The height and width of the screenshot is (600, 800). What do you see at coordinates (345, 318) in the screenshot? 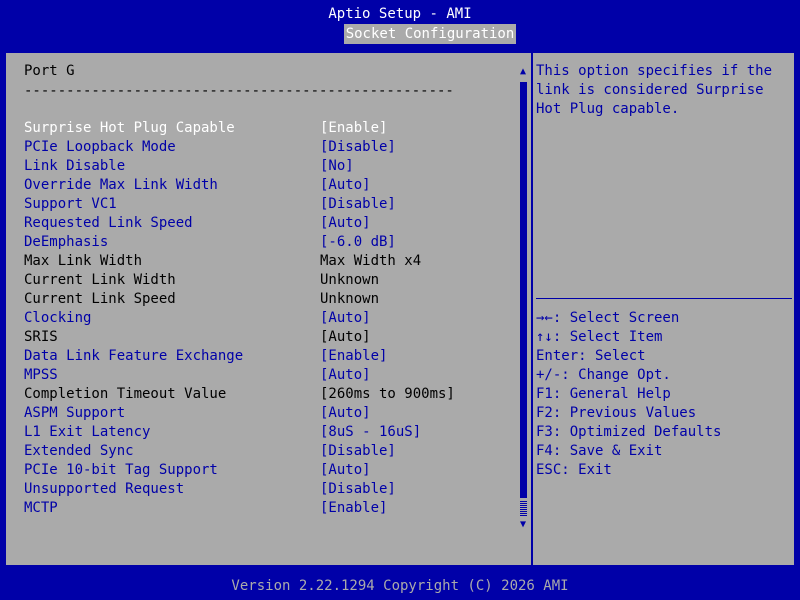
I see `setting-value-clocking: [Auto]` at bounding box center [345, 318].